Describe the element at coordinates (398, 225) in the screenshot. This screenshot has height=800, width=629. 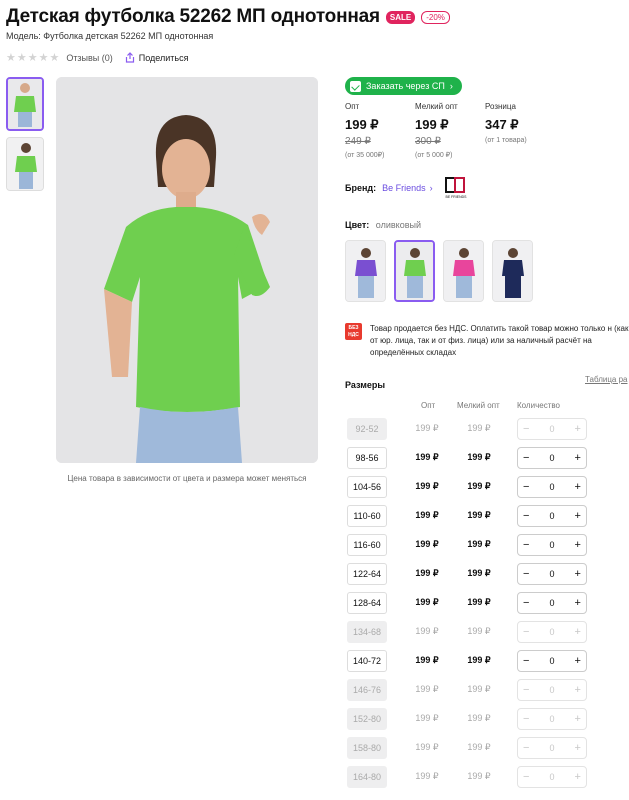
I see `color-value: оливковый` at that location.